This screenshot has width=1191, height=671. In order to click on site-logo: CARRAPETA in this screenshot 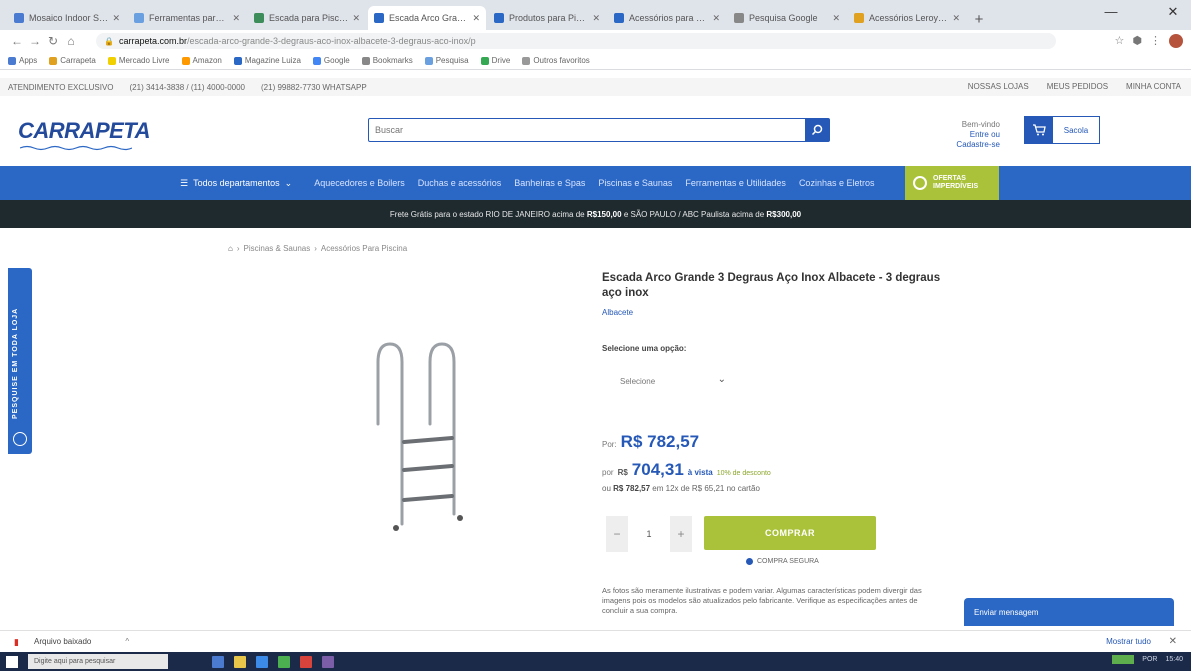, I will do `click(84, 131)`.